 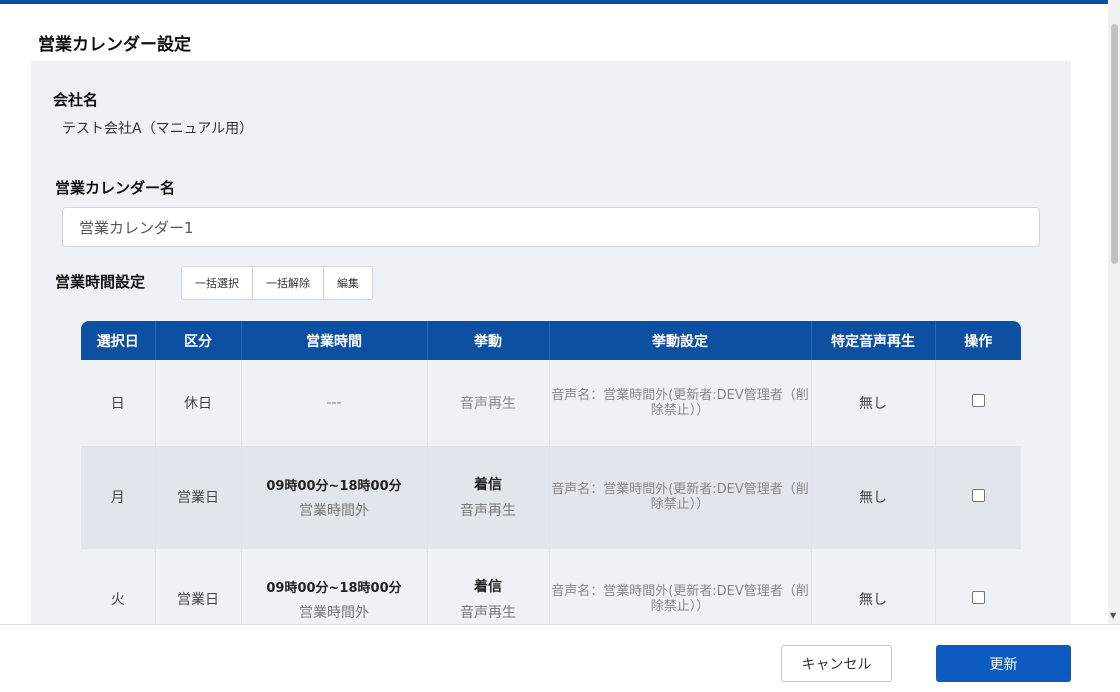 I want to click on calendar-name-label: 営業カレンダー名, so click(x=115, y=188).